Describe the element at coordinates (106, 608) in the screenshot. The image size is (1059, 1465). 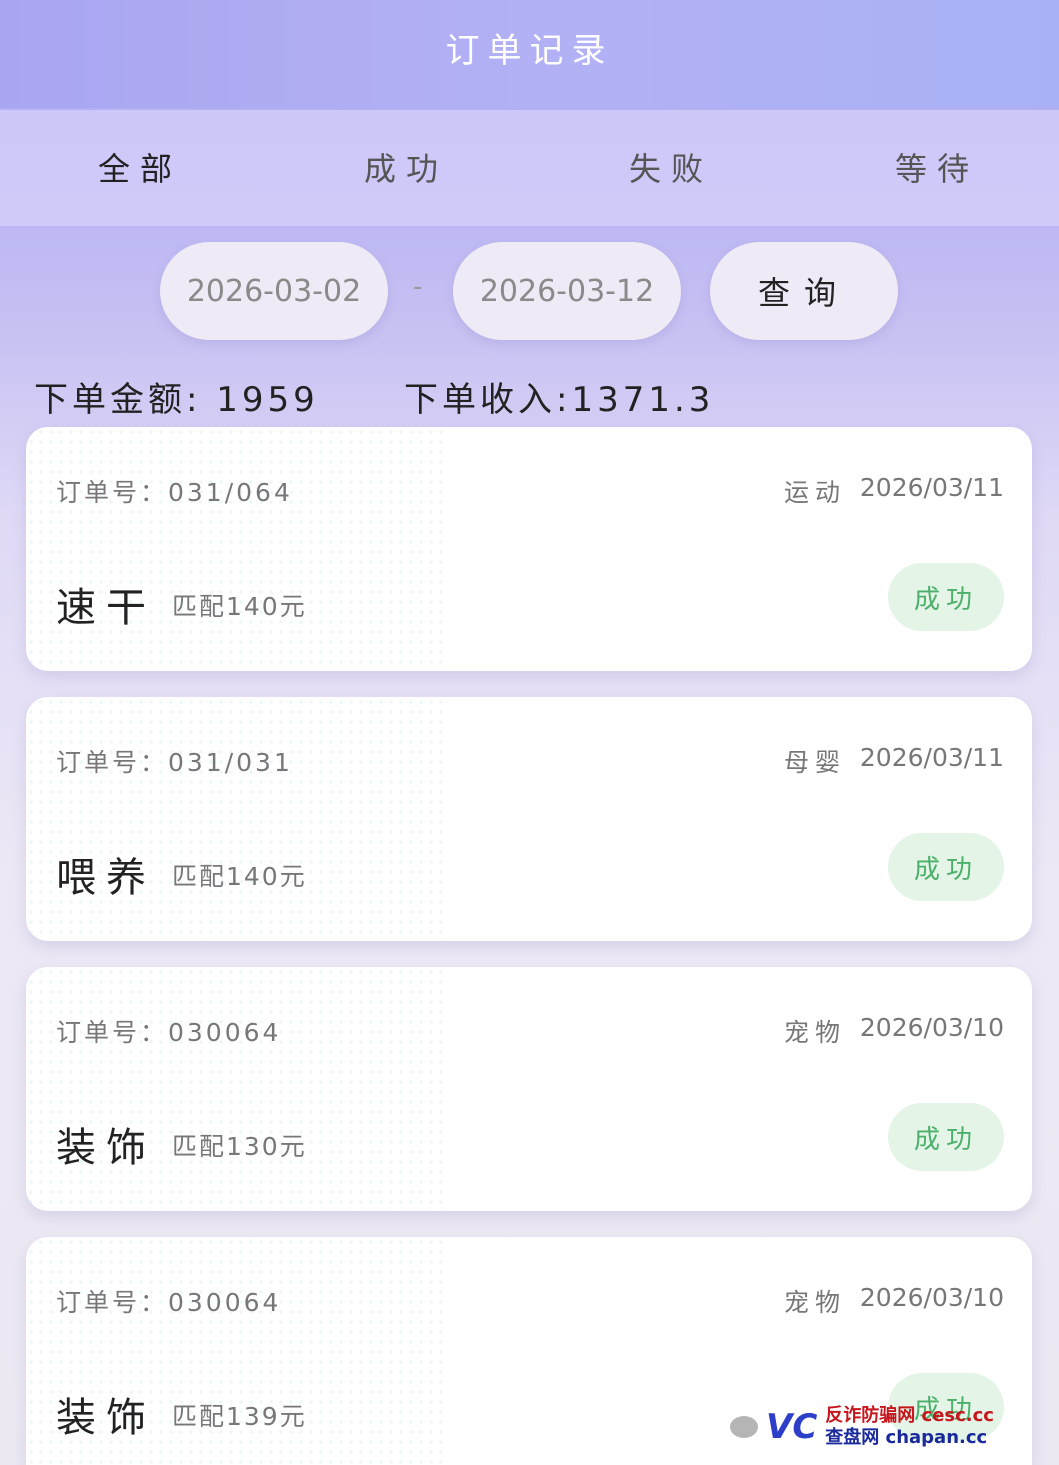
I see `product-name: 速干` at that location.